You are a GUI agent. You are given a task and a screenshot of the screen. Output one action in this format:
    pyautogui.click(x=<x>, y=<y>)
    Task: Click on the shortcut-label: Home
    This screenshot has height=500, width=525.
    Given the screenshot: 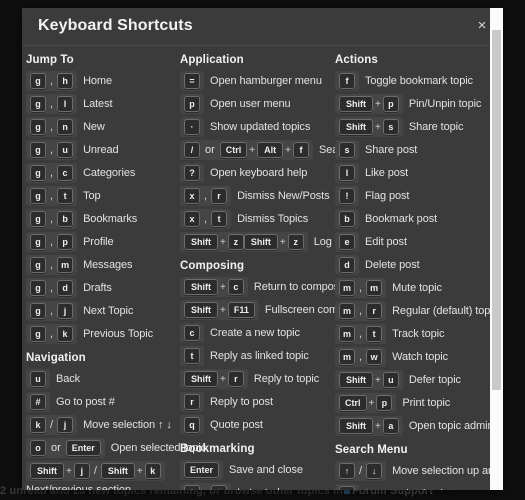 What is the action you would take?
    pyautogui.click(x=98, y=81)
    